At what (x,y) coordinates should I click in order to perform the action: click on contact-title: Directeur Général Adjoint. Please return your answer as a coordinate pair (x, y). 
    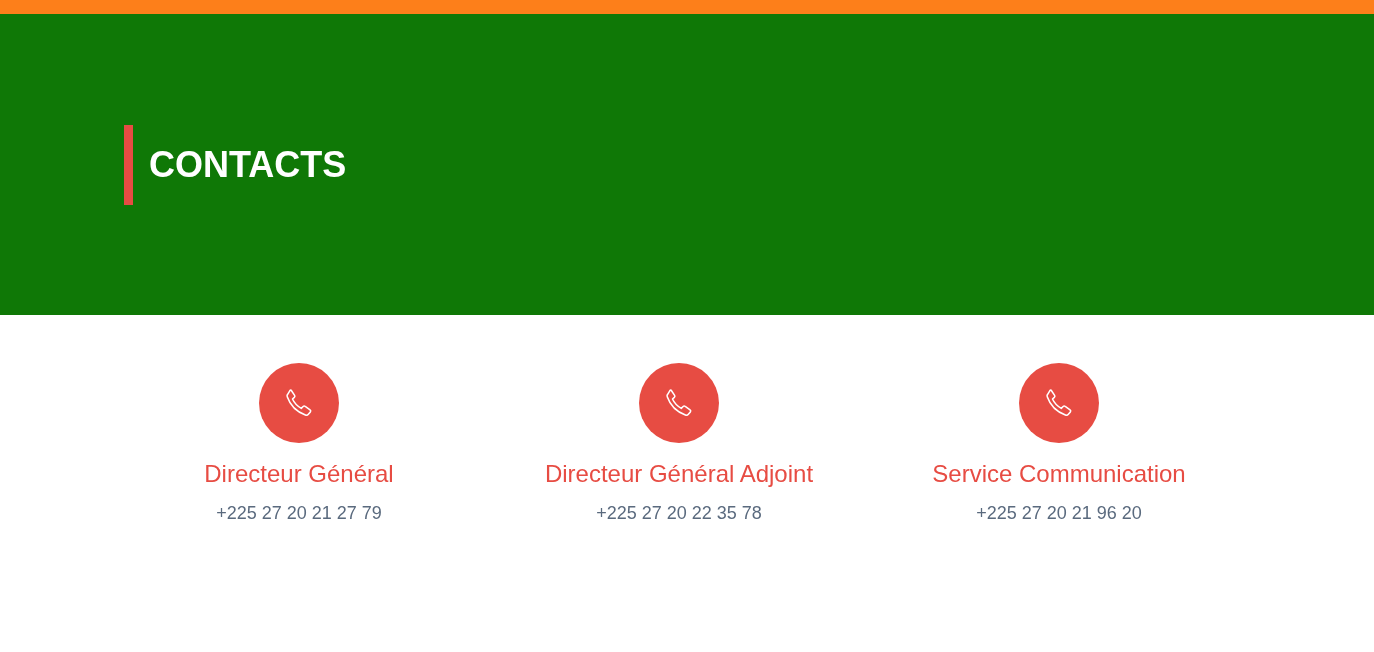
    Looking at the image, I should click on (679, 474).